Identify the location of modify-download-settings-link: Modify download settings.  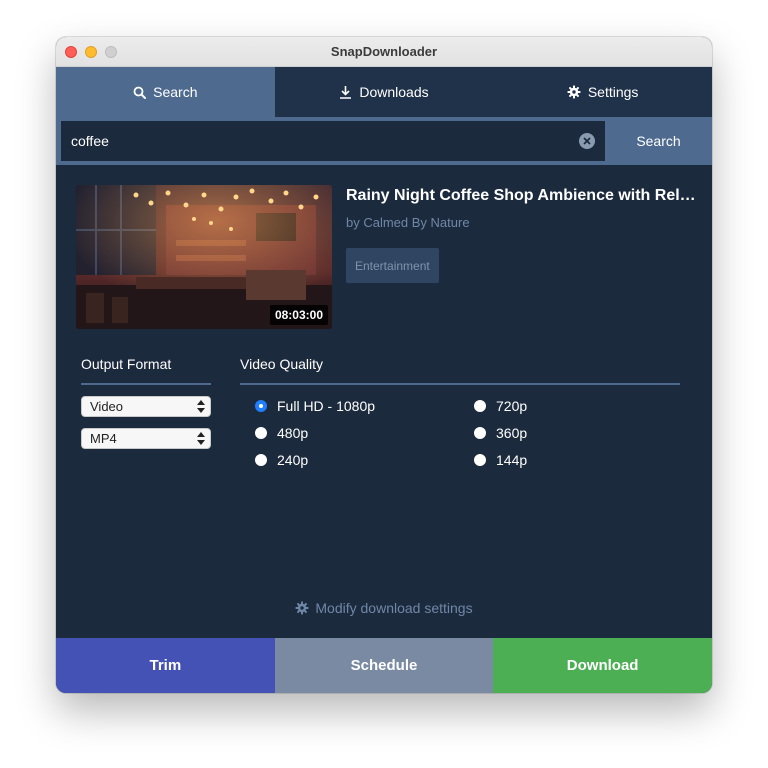
(384, 608).